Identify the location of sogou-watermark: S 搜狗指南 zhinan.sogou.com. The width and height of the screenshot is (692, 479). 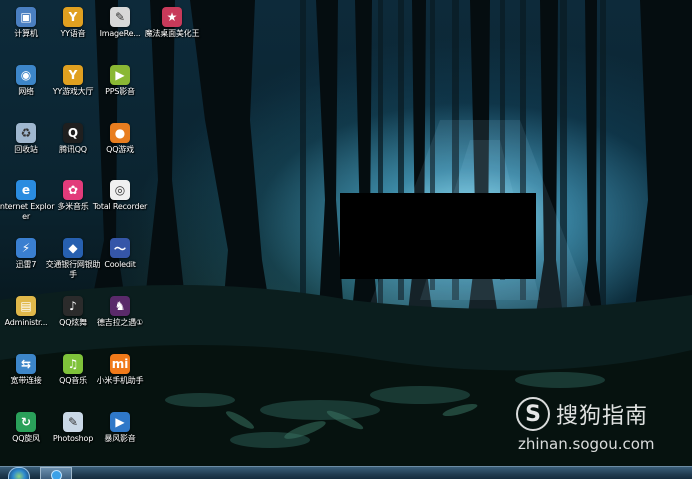
(602, 426).